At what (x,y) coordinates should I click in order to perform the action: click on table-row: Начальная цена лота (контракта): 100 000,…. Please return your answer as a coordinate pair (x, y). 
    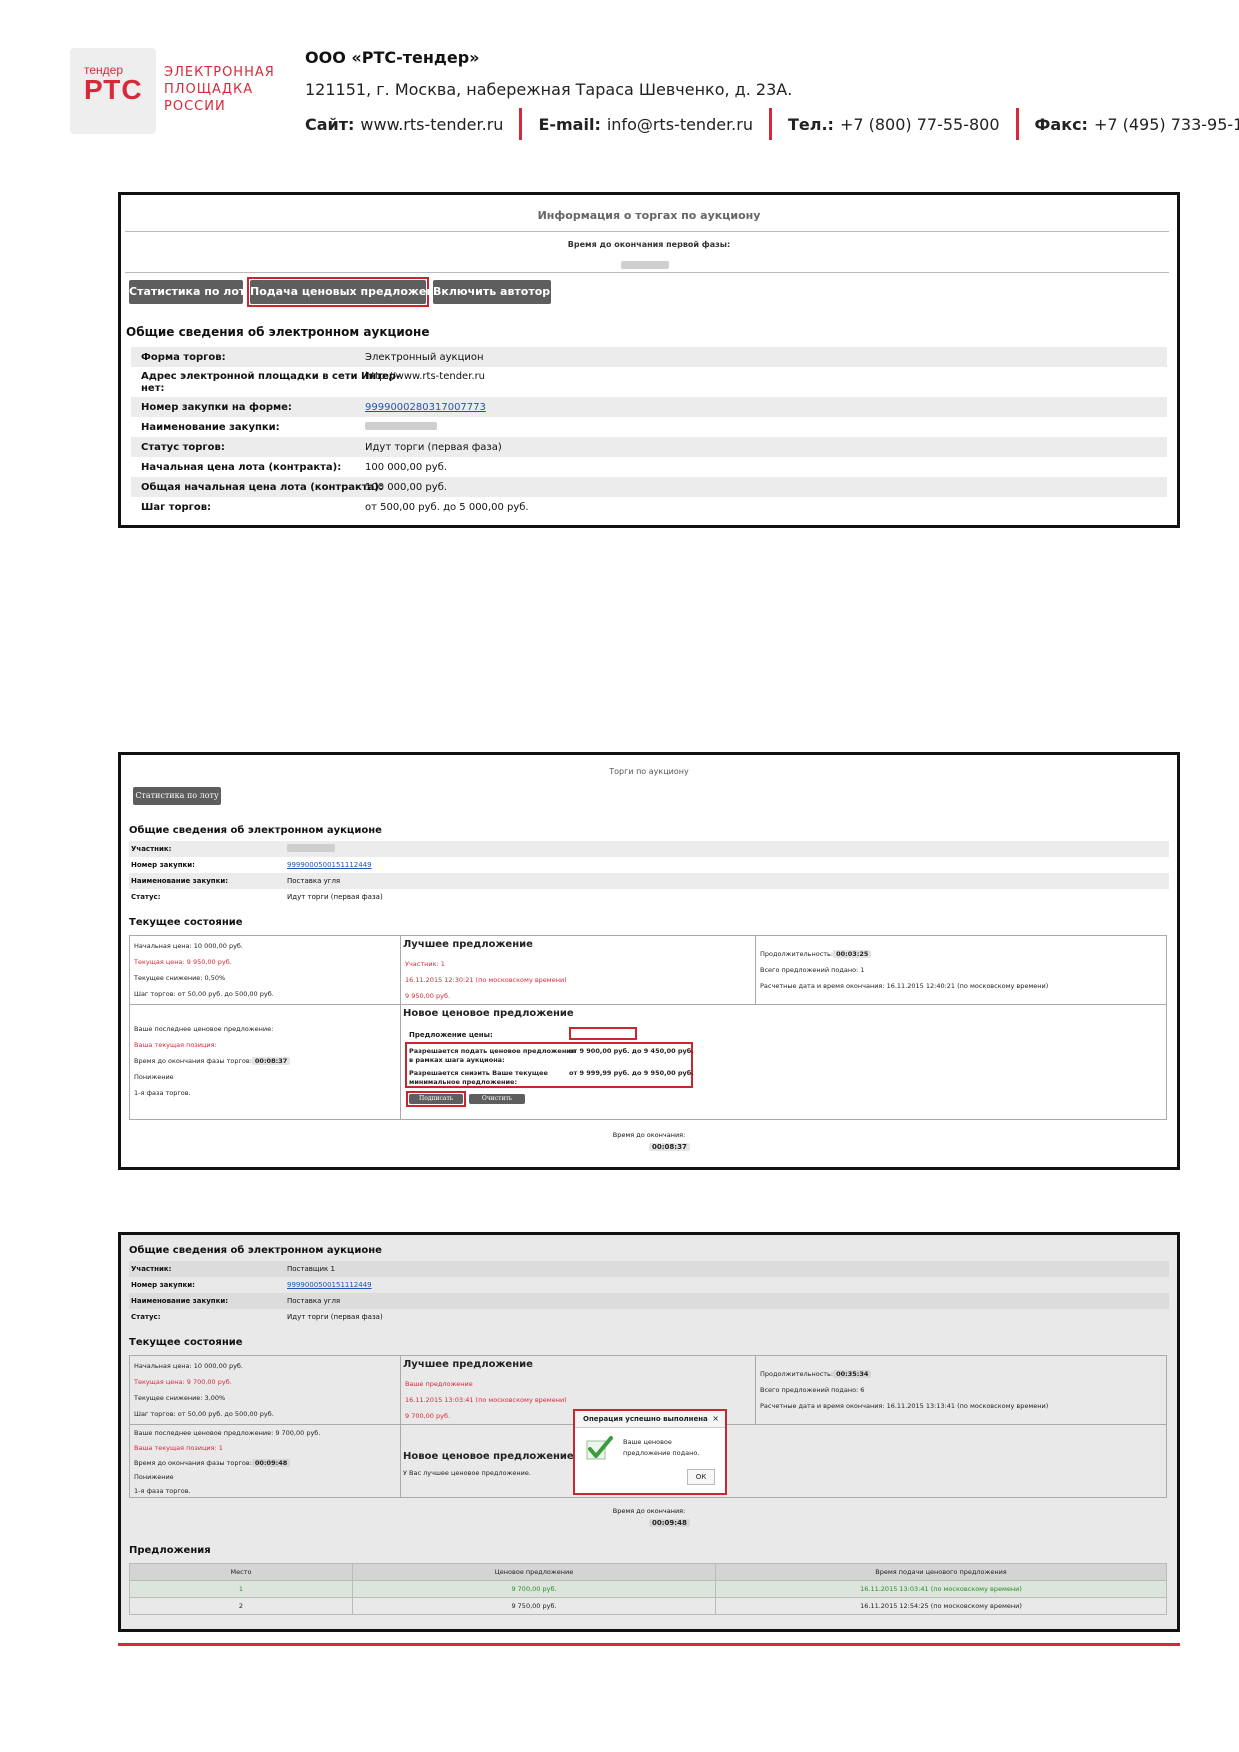
    Looking at the image, I should click on (294, 467).